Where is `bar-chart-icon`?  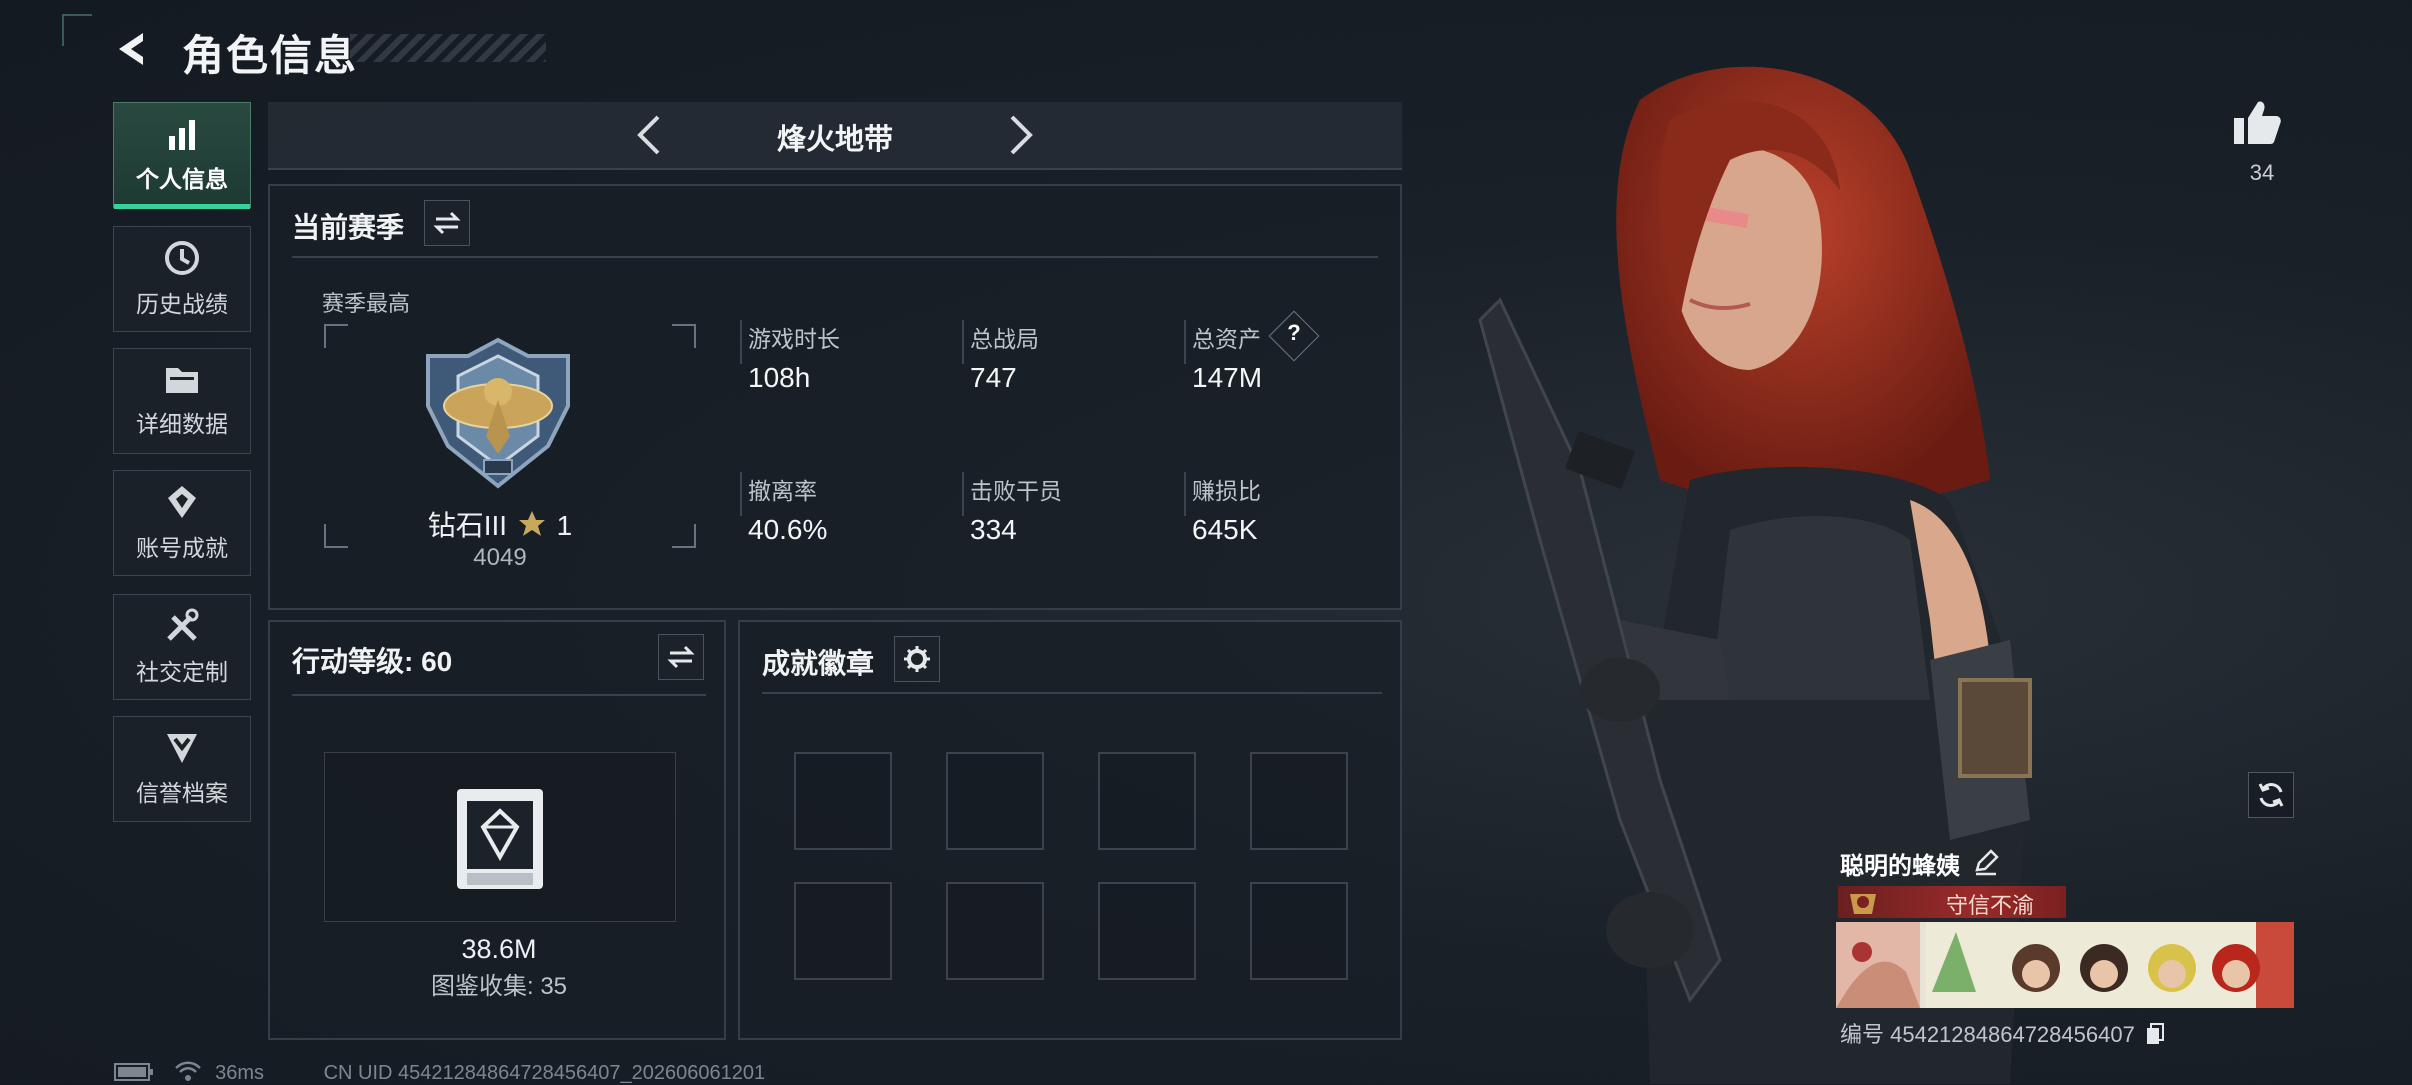 bar-chart-icon is located at coordinates (182, 135).